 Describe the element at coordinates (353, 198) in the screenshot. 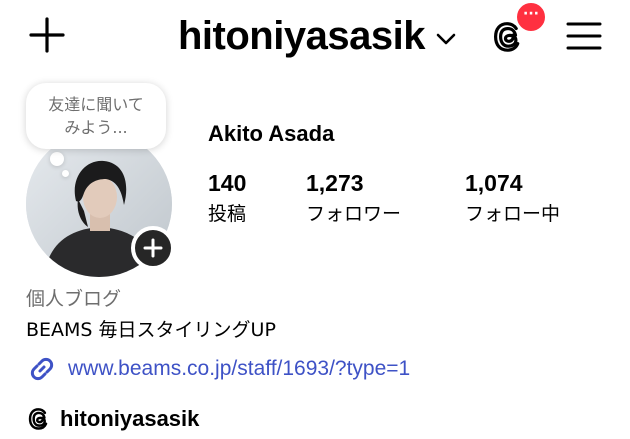

I see `followers-stat: 1,273 フォロワー` at that location.